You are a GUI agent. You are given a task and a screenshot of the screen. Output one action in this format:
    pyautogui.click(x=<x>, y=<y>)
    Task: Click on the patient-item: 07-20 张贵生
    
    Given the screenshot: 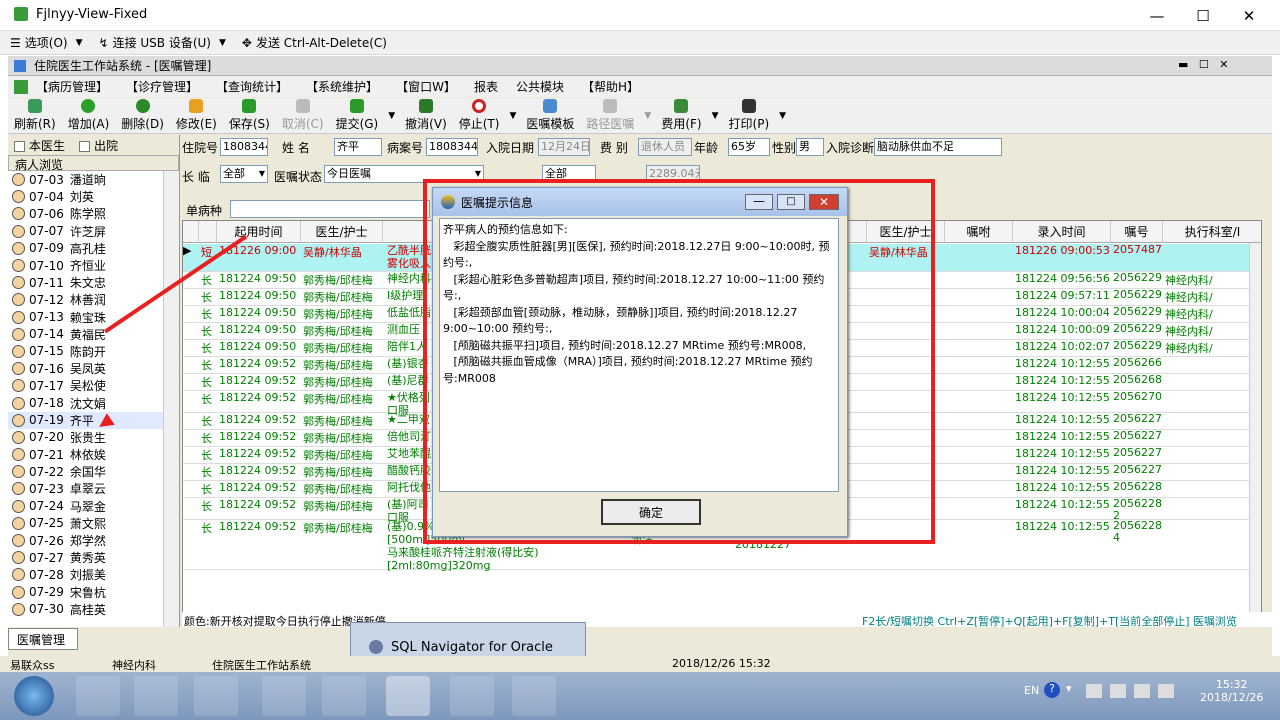 What is the action you would take?
    pyautogui.click(x=93, y=437)
    